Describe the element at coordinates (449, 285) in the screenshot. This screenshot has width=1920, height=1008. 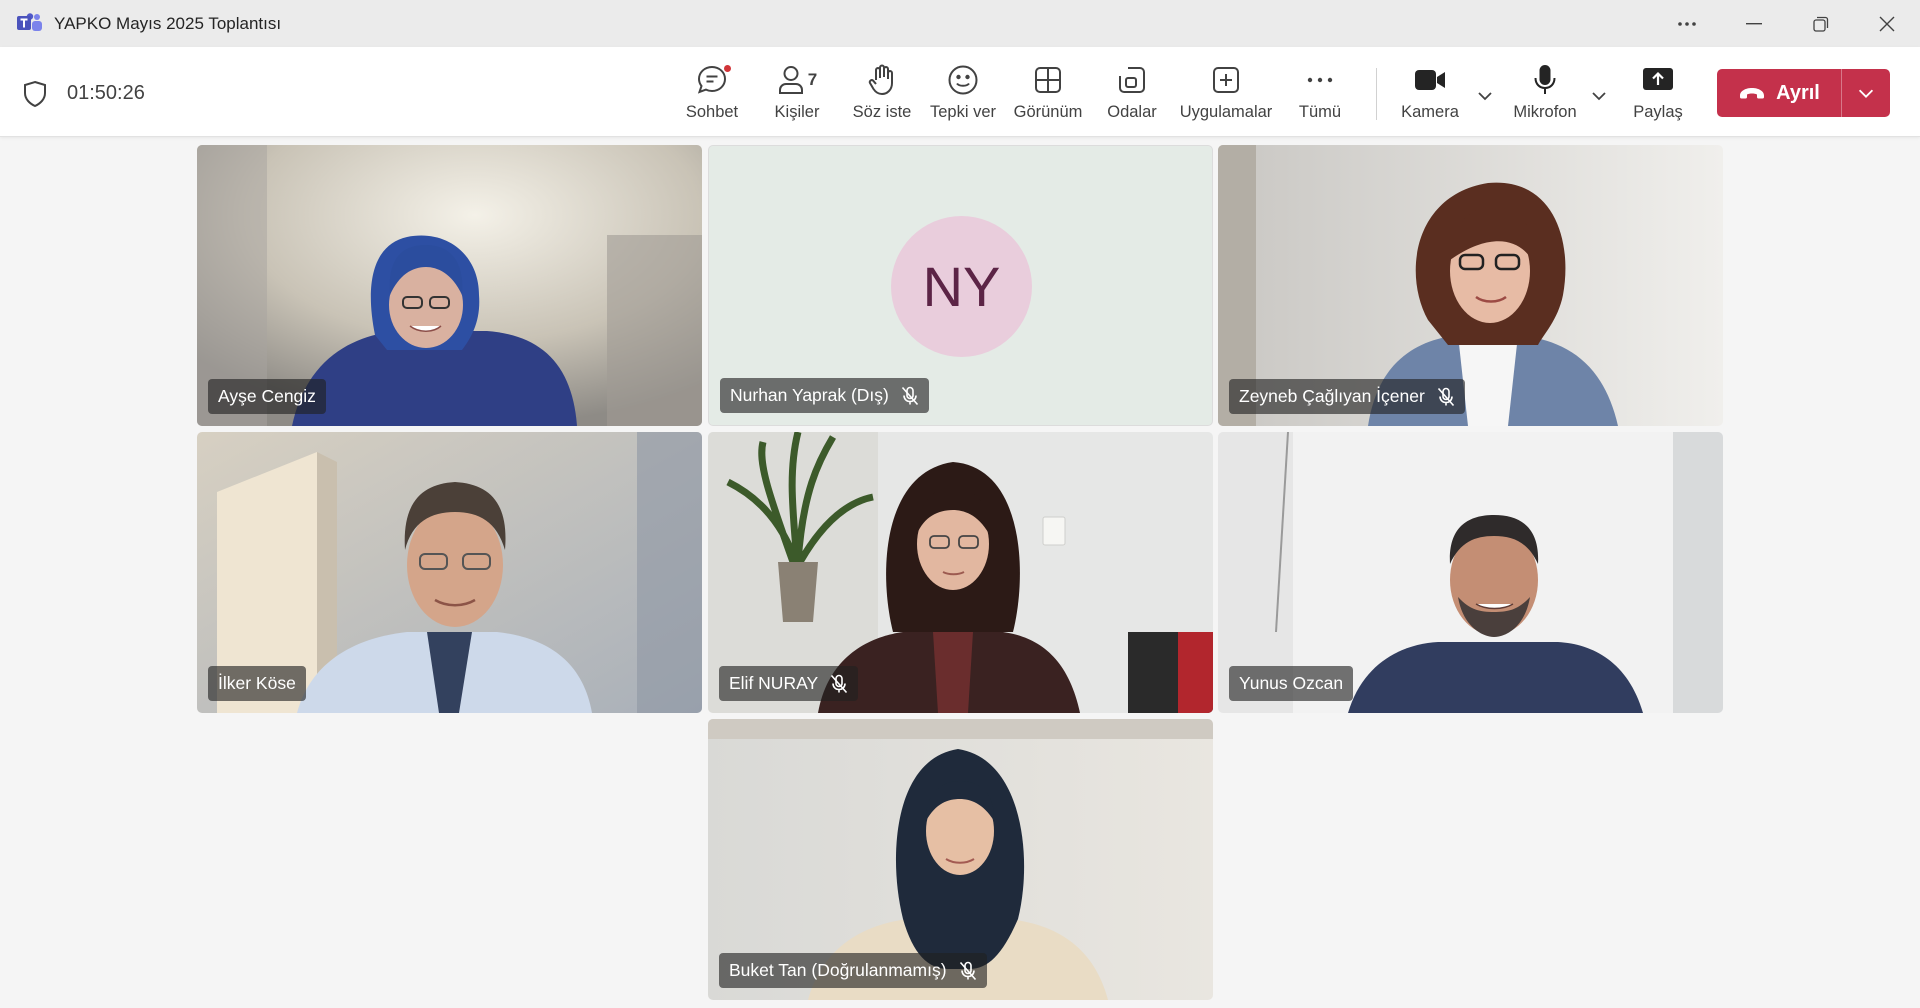
I see `participant-tile: Ayşe Cengiz` at that location.